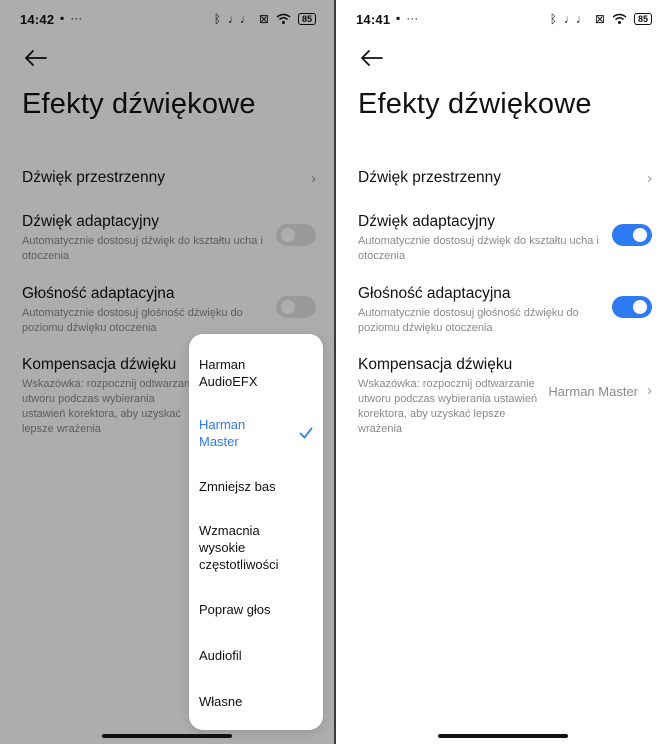 The height and width of the screenshot is (744, 670). What do you see at coordinates (249, 547) in the screenshot?
I see `menu-item-boost-treble: Wzmacnia wysokie częstotliwości` at bounding box center [249, 547].